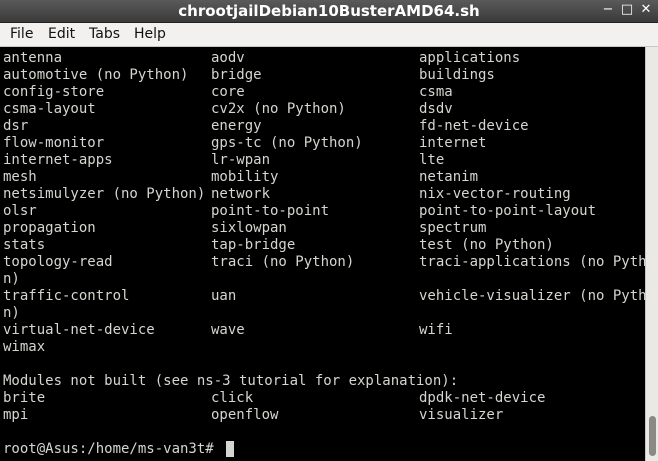 The image size is (658, 461). Describe the element at coordinates (270, 211) in the screenshot. I see `terminal-text: point-to-point` at that location.